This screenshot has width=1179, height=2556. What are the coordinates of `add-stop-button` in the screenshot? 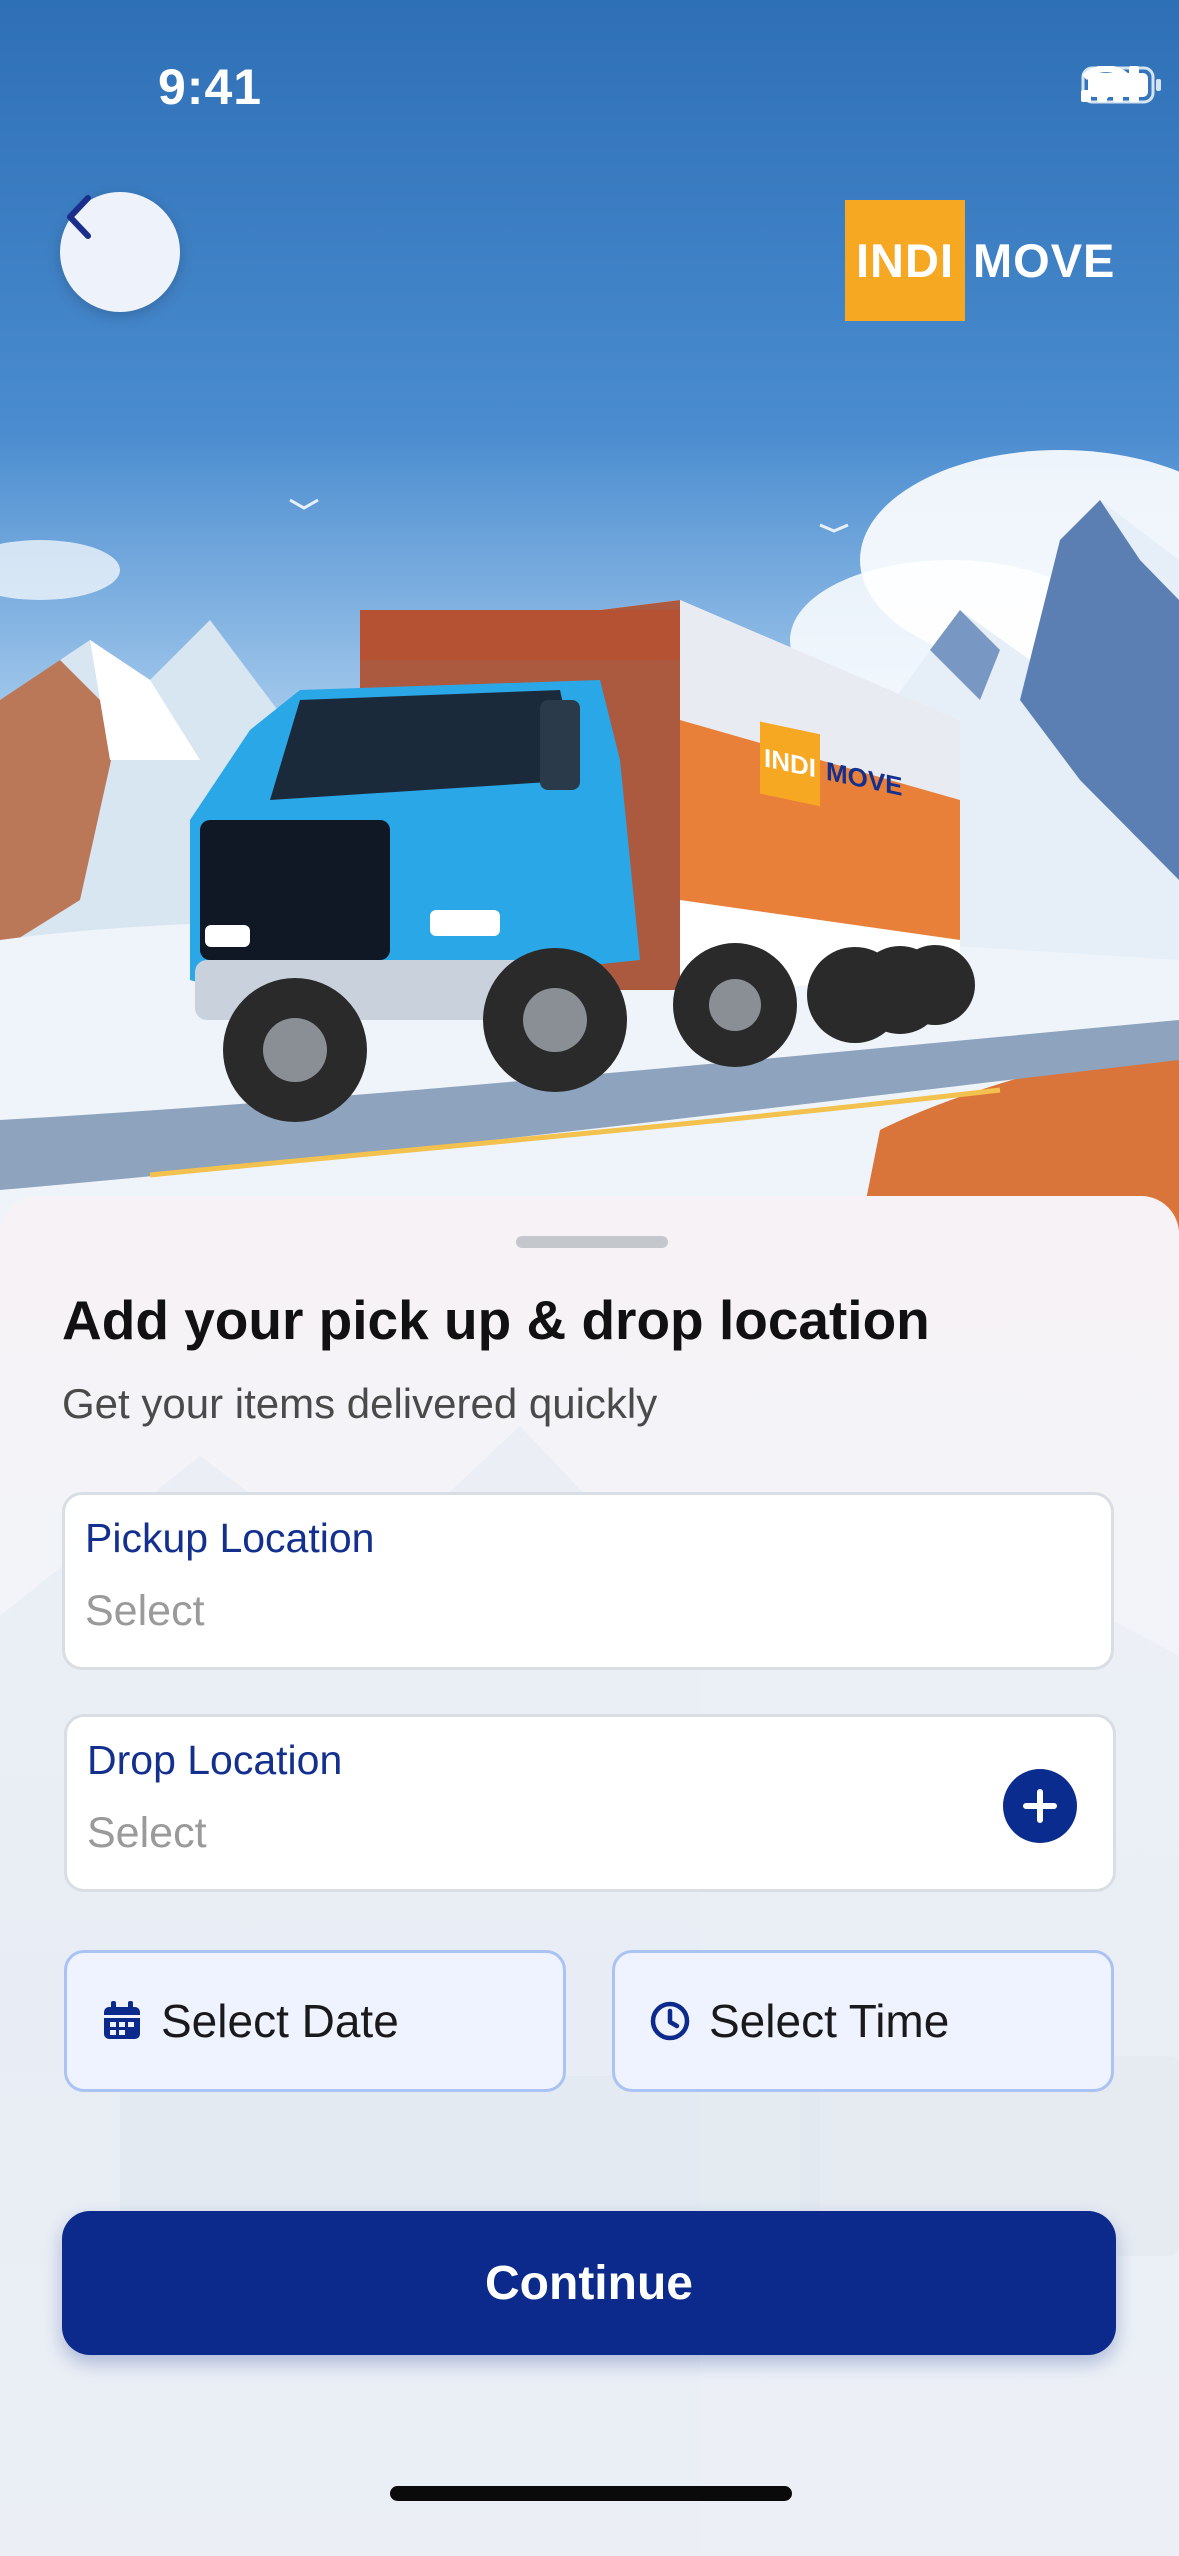 It's located at (1040, 1806).